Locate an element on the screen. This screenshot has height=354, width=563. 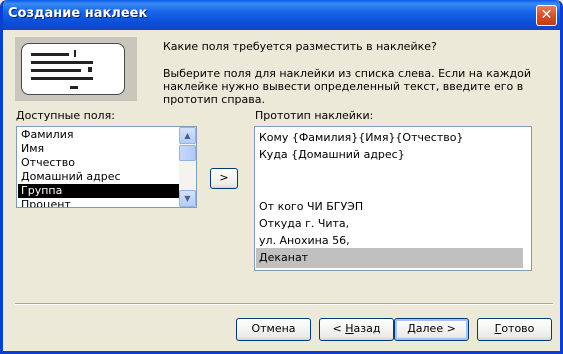
preview-dot is located at coordinates (90, 69).